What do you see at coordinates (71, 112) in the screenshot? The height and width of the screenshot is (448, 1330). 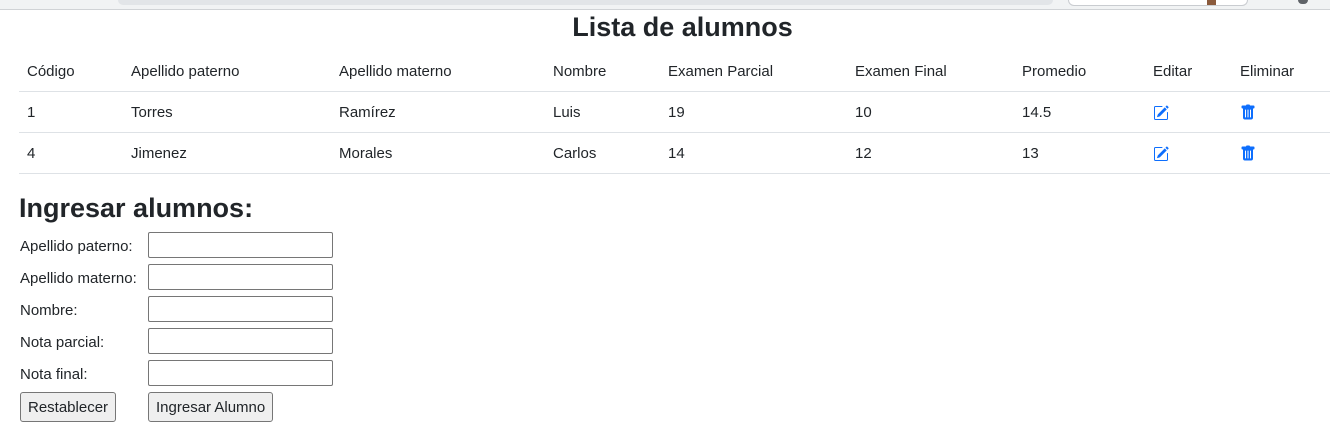 I see `cell-codigo: 1` at bounding box center [71, 112].